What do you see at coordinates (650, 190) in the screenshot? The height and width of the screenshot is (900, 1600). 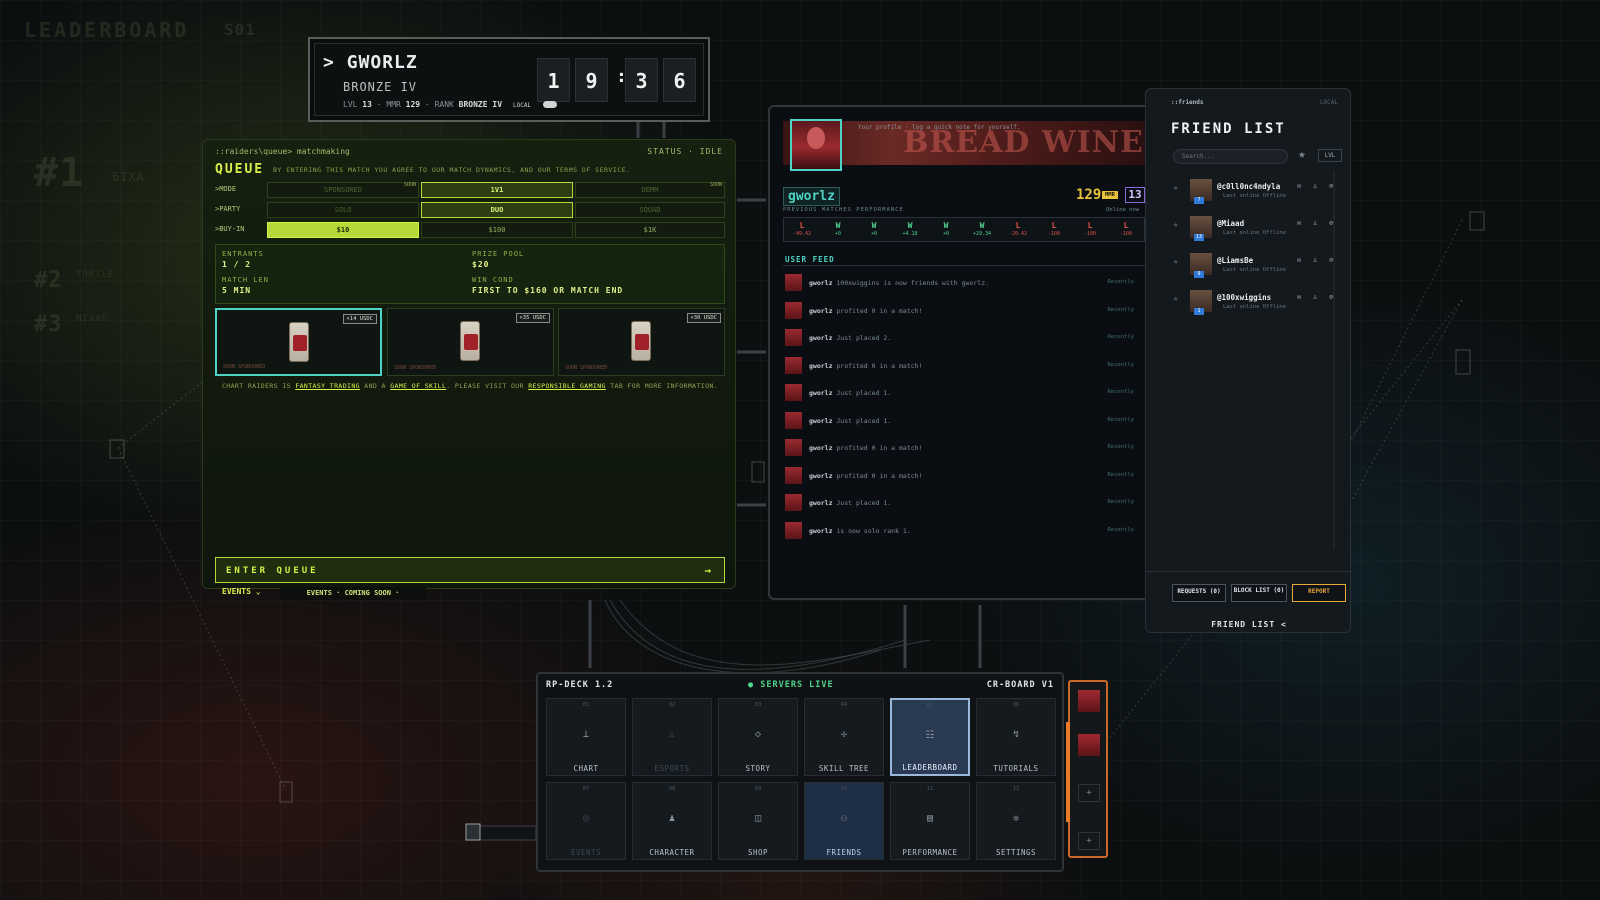 I see `mode-option-demm: DEMM SOON` at bounding box center [650, 190].